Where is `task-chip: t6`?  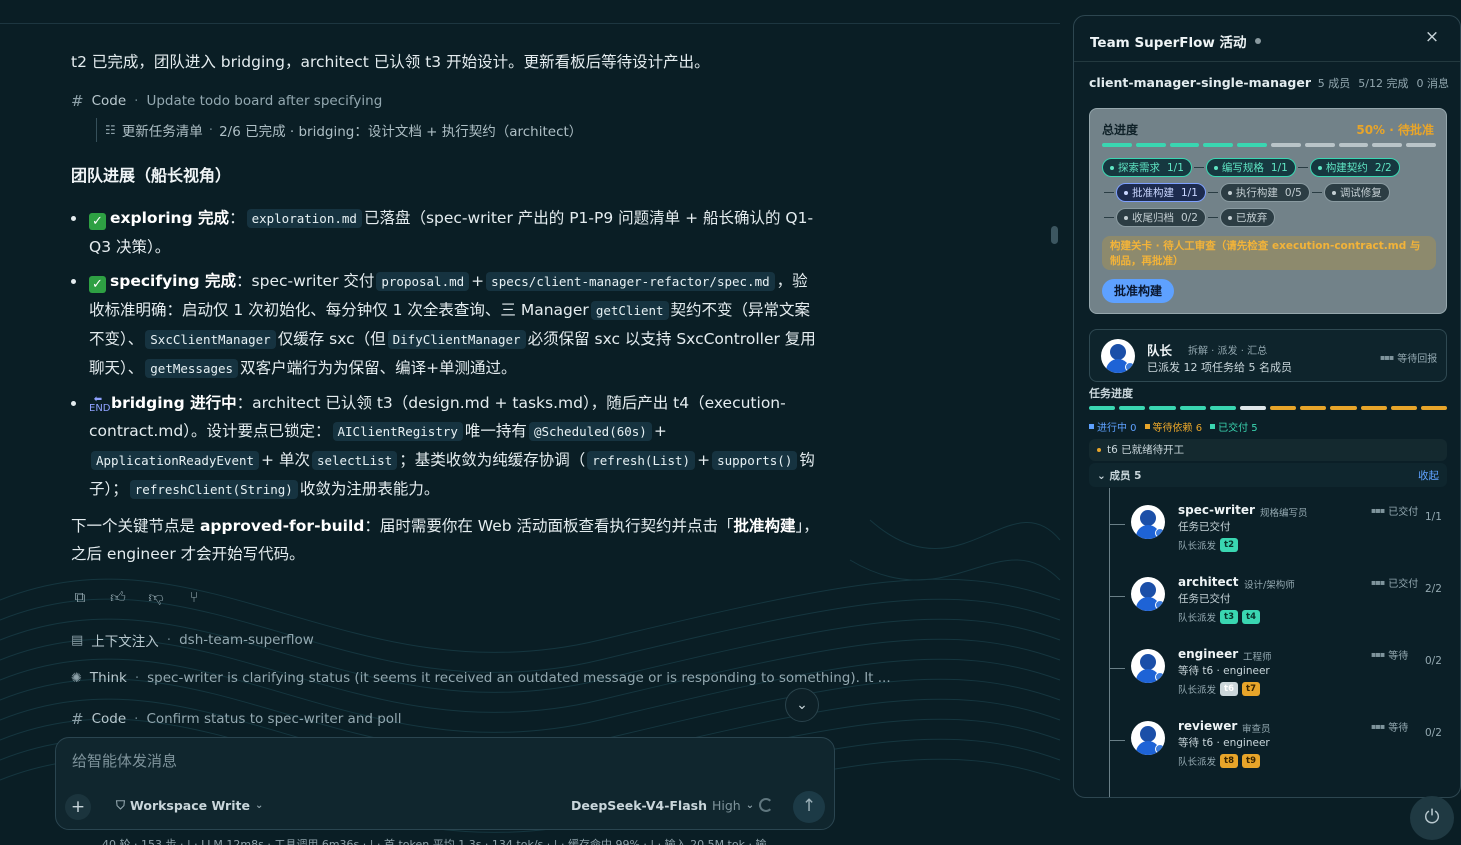
task-chip: t6 is located at coordinates (1229, 689).